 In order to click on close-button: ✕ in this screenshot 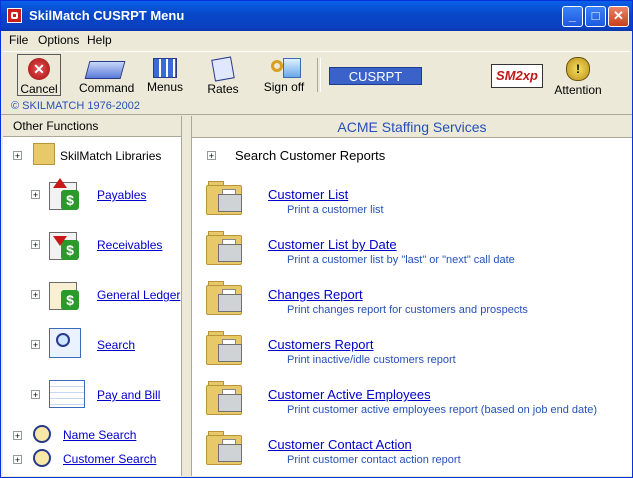, I will do `click(618, 16)`.